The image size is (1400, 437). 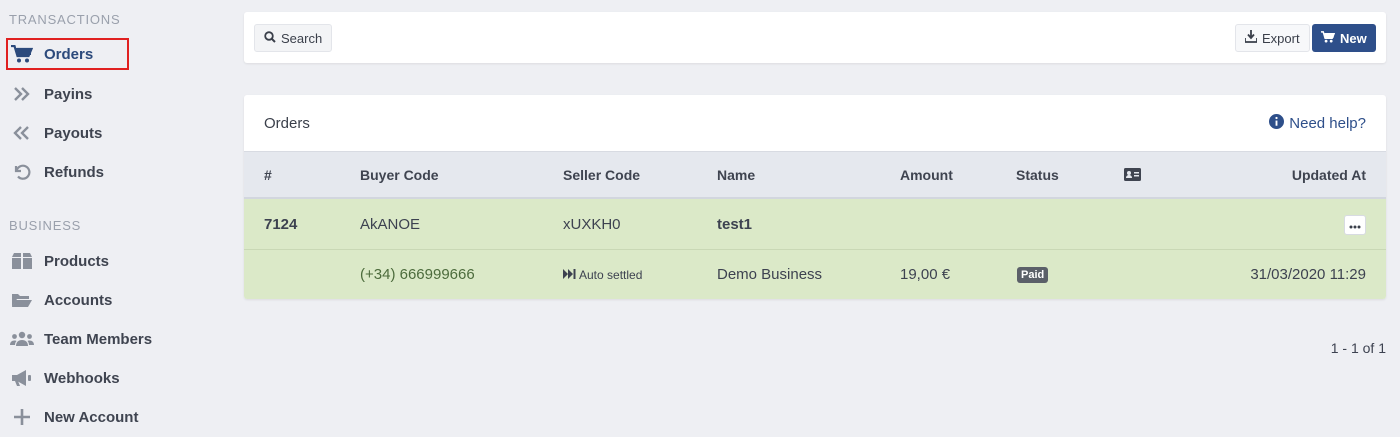 I want to click on undo-icon, so click(x=22, y=172).